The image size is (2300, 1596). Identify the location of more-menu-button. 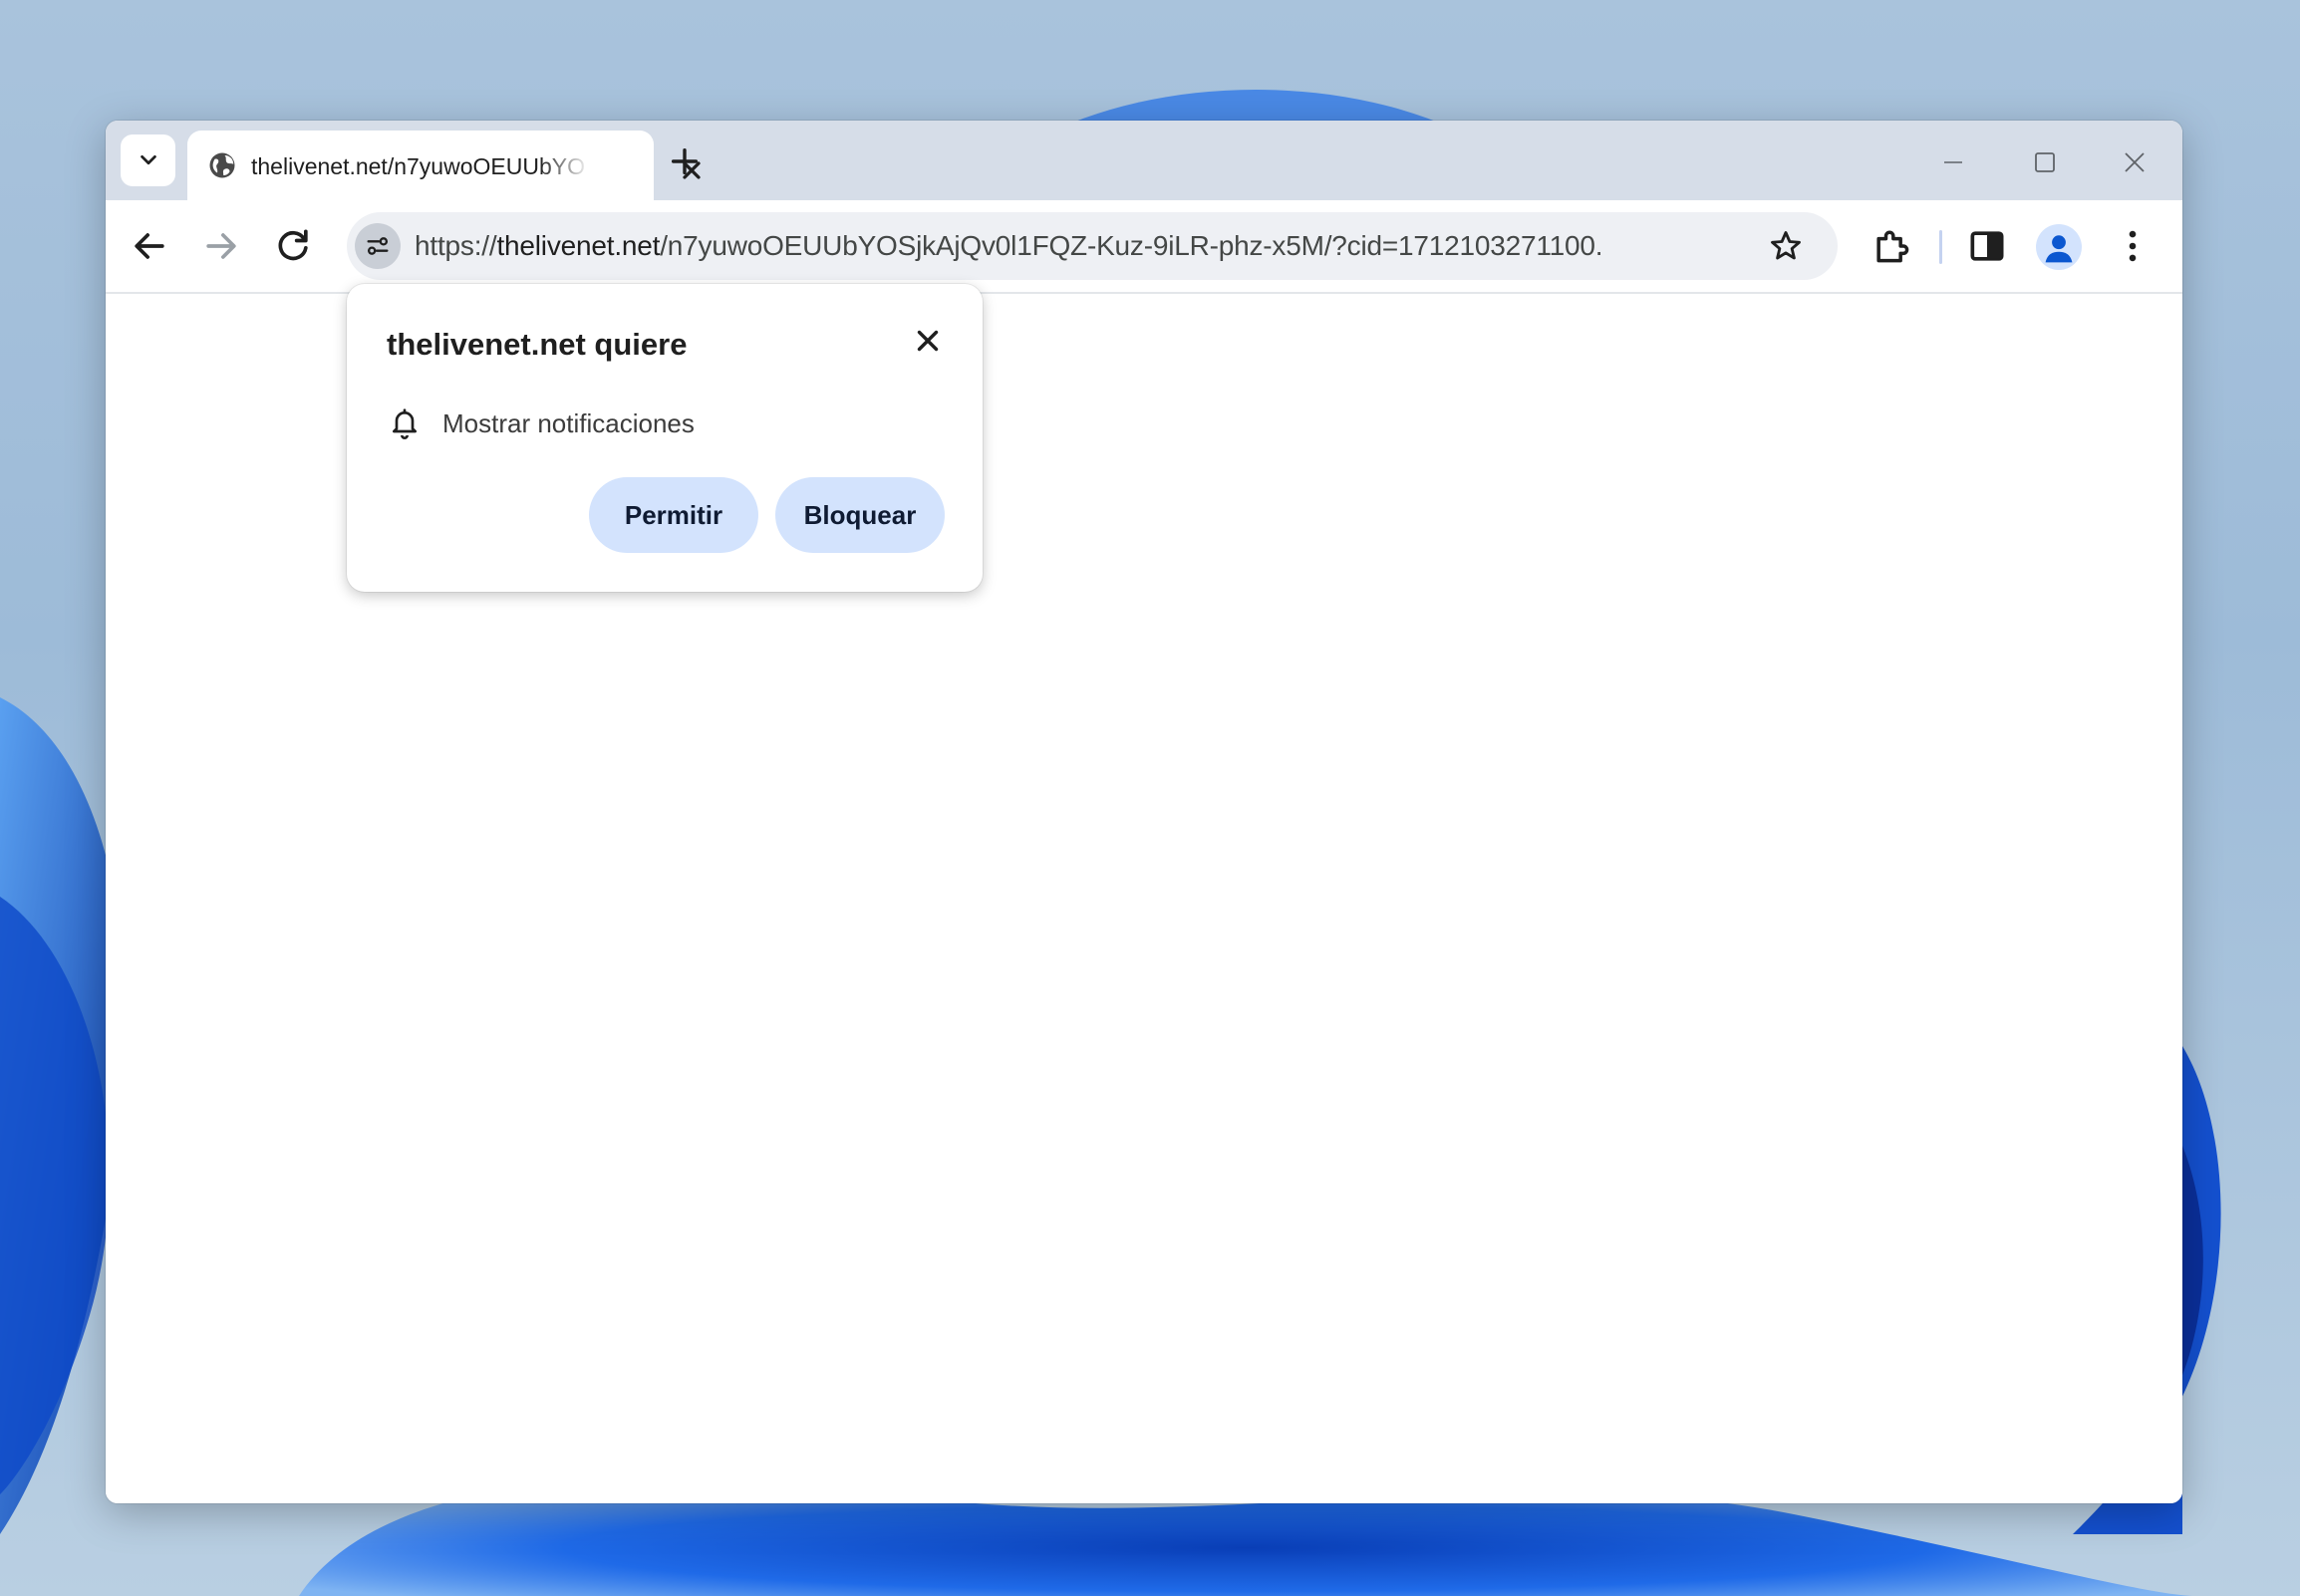
(2133, 246).